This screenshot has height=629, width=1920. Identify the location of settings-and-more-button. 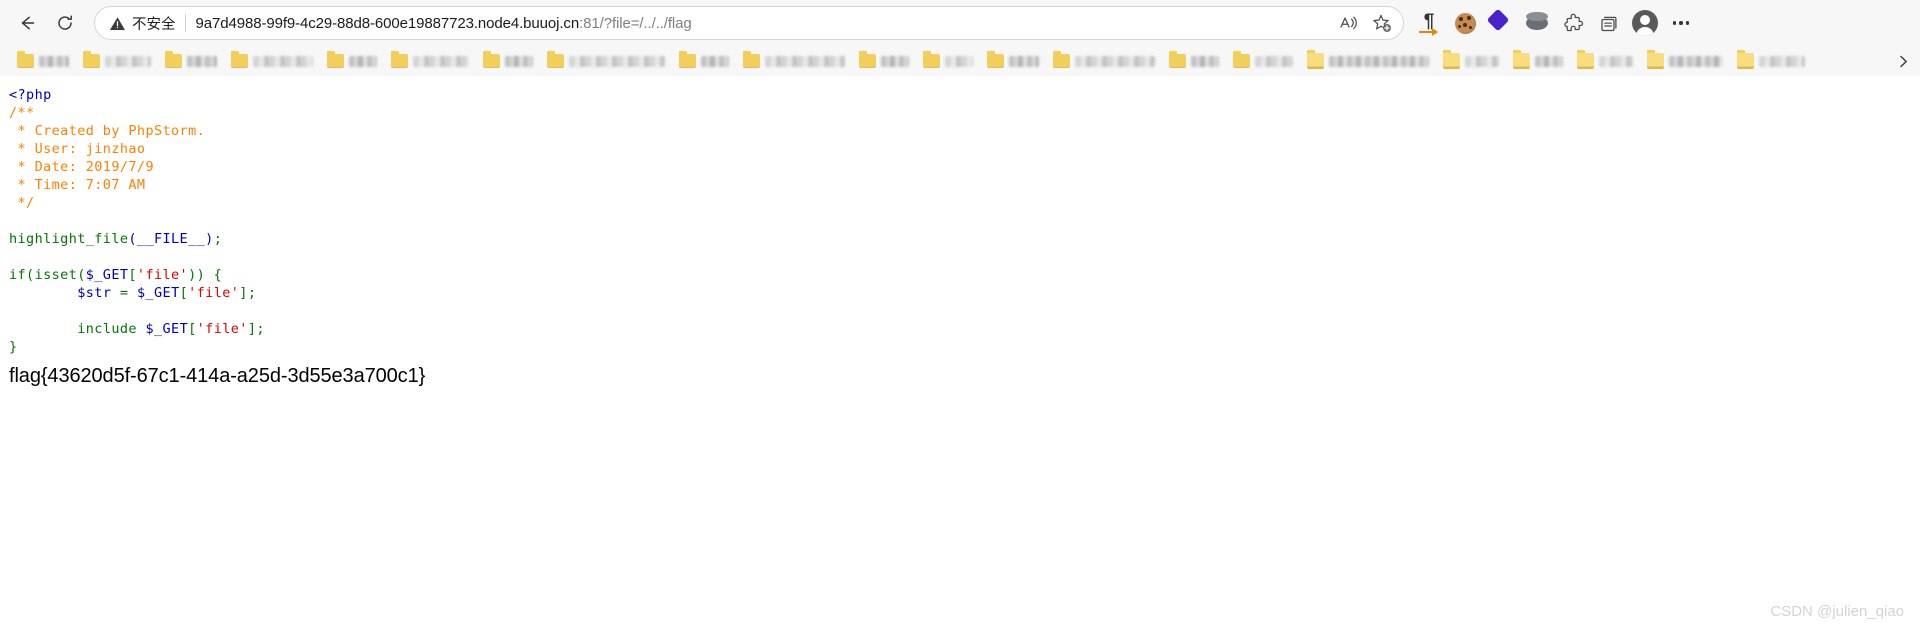
(1681, 23).